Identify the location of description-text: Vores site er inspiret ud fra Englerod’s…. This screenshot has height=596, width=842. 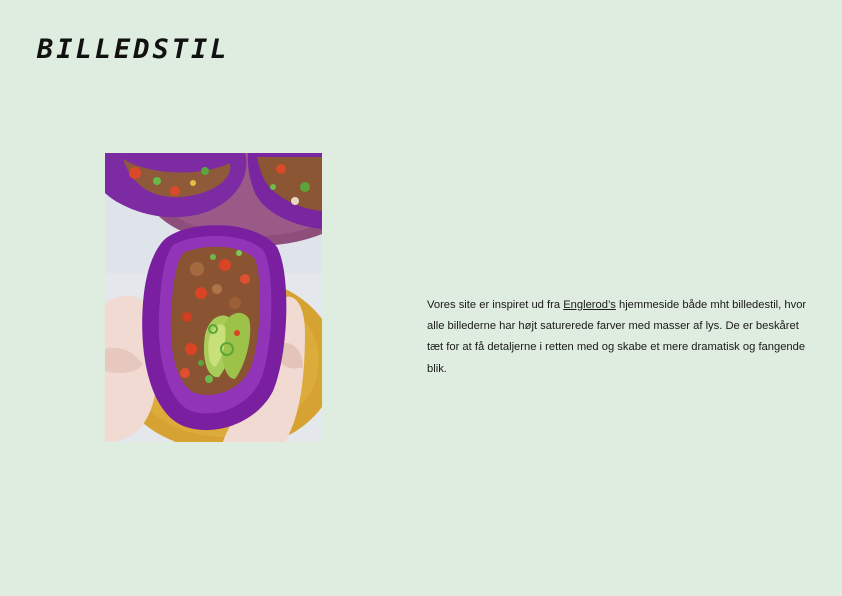
(617, 337).